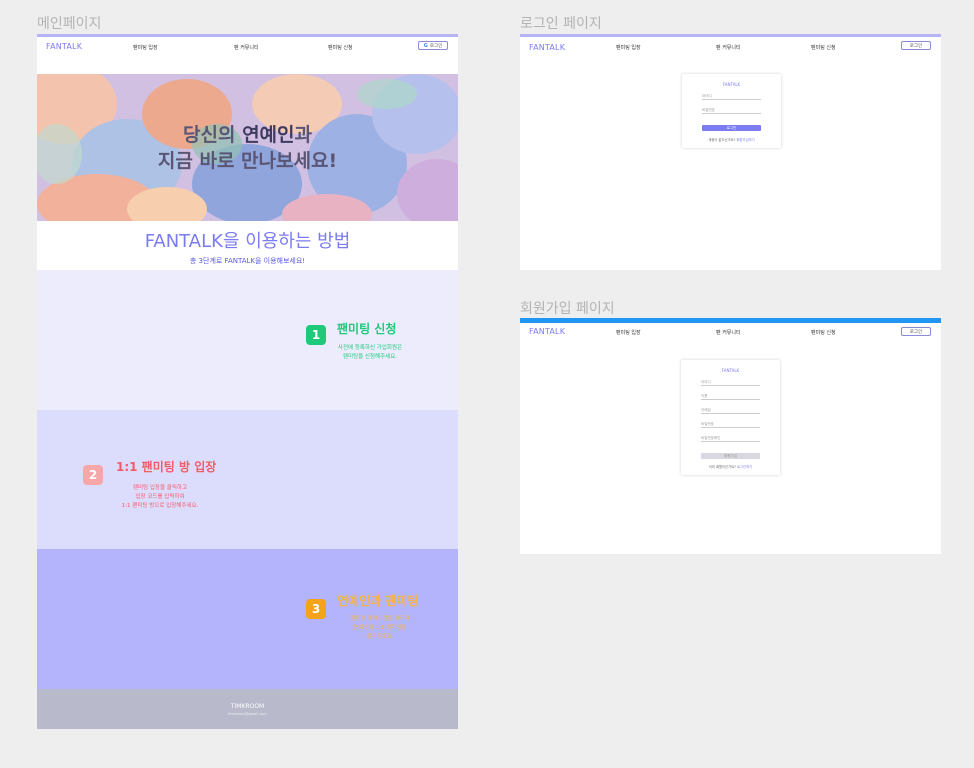 This screenshot has height=768, width=974. Describe the element at coordinates (730, 383) in the screenshot. I see `signup-id-field: 아이디` at that location.